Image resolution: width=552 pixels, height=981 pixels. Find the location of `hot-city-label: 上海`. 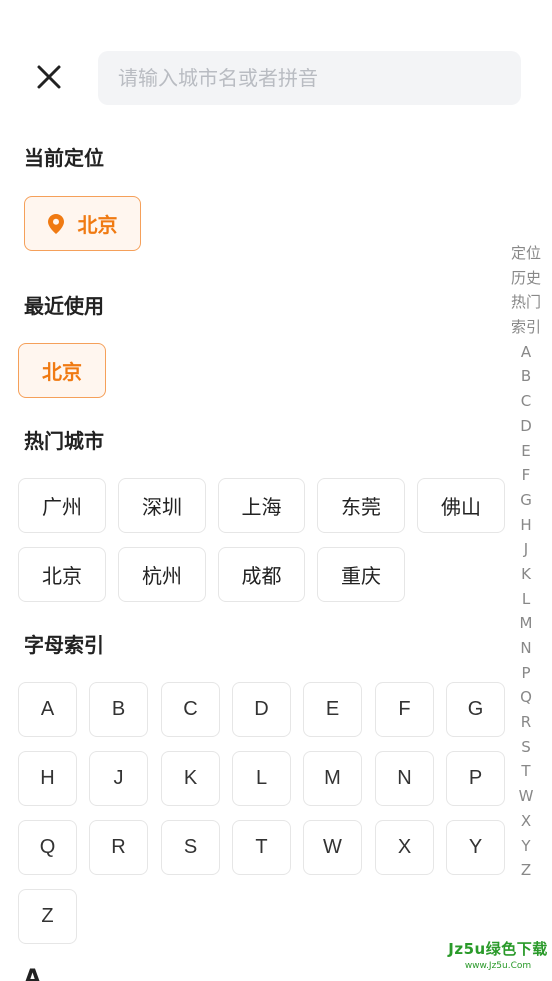

hot-city-label: 上海 is located at coordinates (261, 507).